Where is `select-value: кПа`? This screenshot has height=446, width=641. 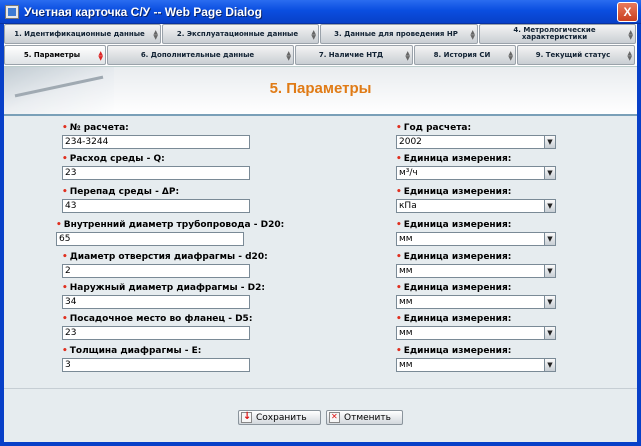 select-value: кПа is located at coordinates (470, 206).